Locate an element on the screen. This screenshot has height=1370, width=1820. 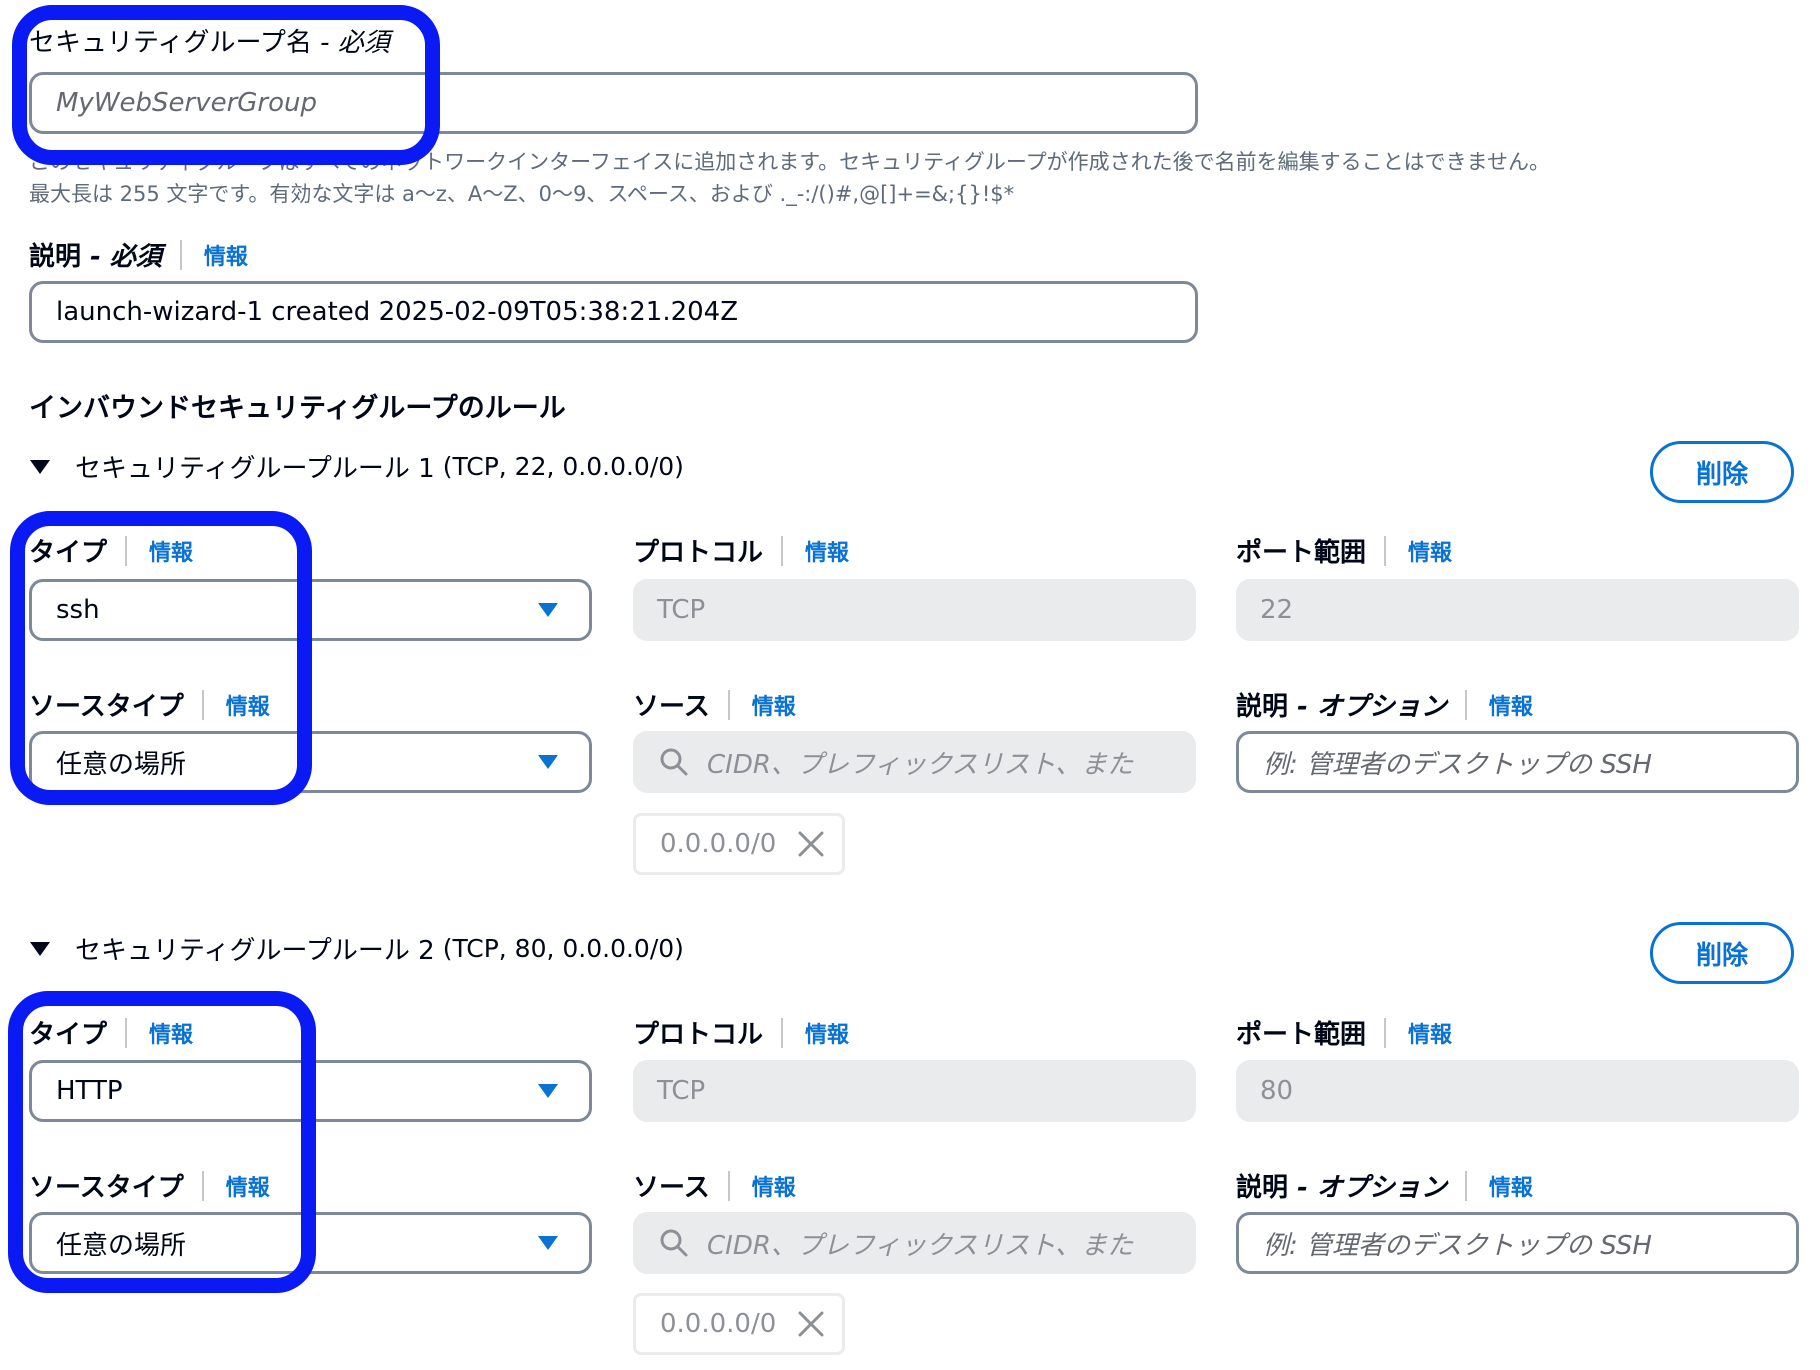
rule-2-source-label: ソース is located at coordinates (671, 1188).